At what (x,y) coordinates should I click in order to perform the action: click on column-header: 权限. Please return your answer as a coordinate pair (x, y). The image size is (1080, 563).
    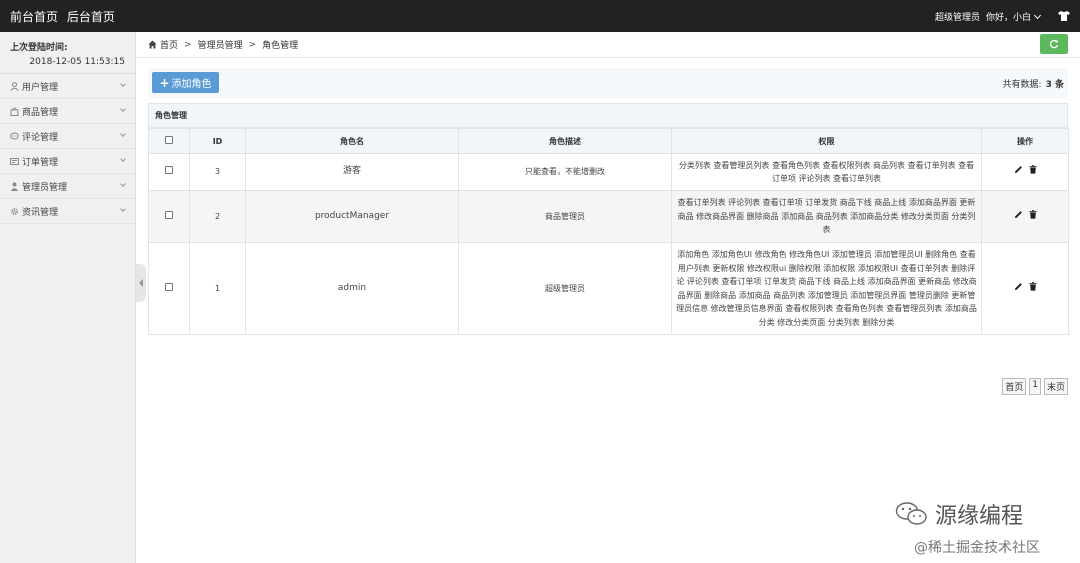
    Looking at the image, I should click on (826, 141).